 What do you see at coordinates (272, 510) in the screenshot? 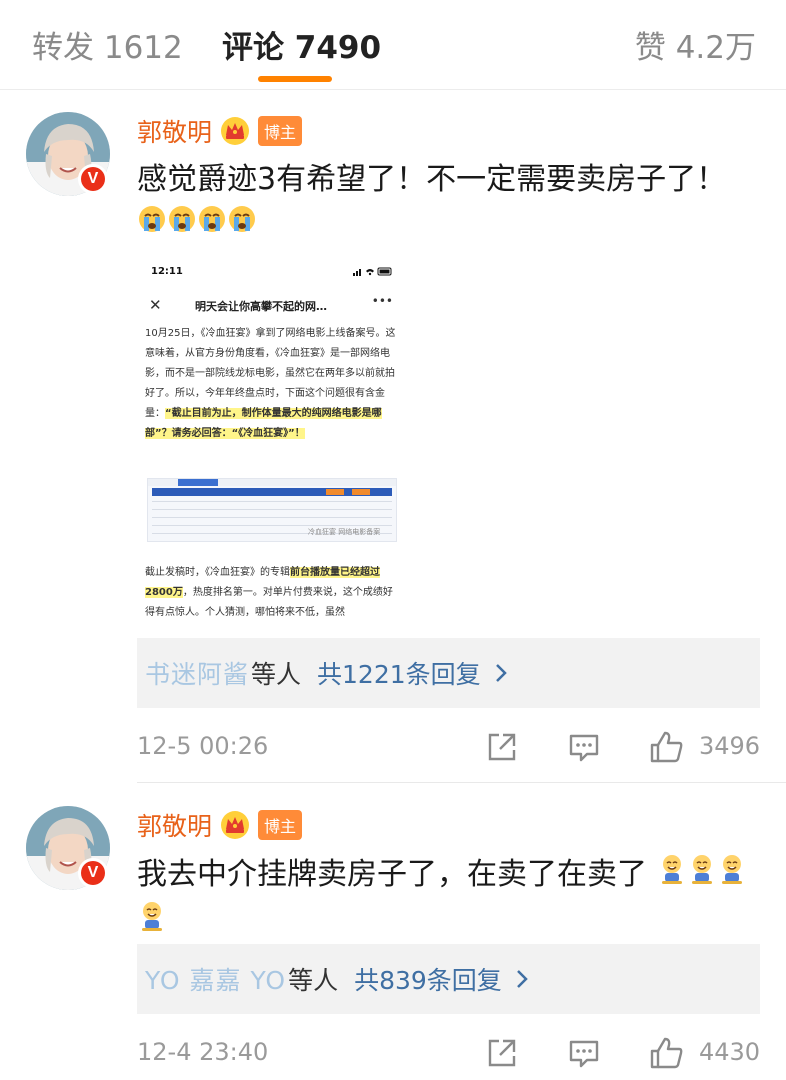
I see `image-web-screenshot: 冷血狂宴 网络电影备案` at bounding box center [272, 510].